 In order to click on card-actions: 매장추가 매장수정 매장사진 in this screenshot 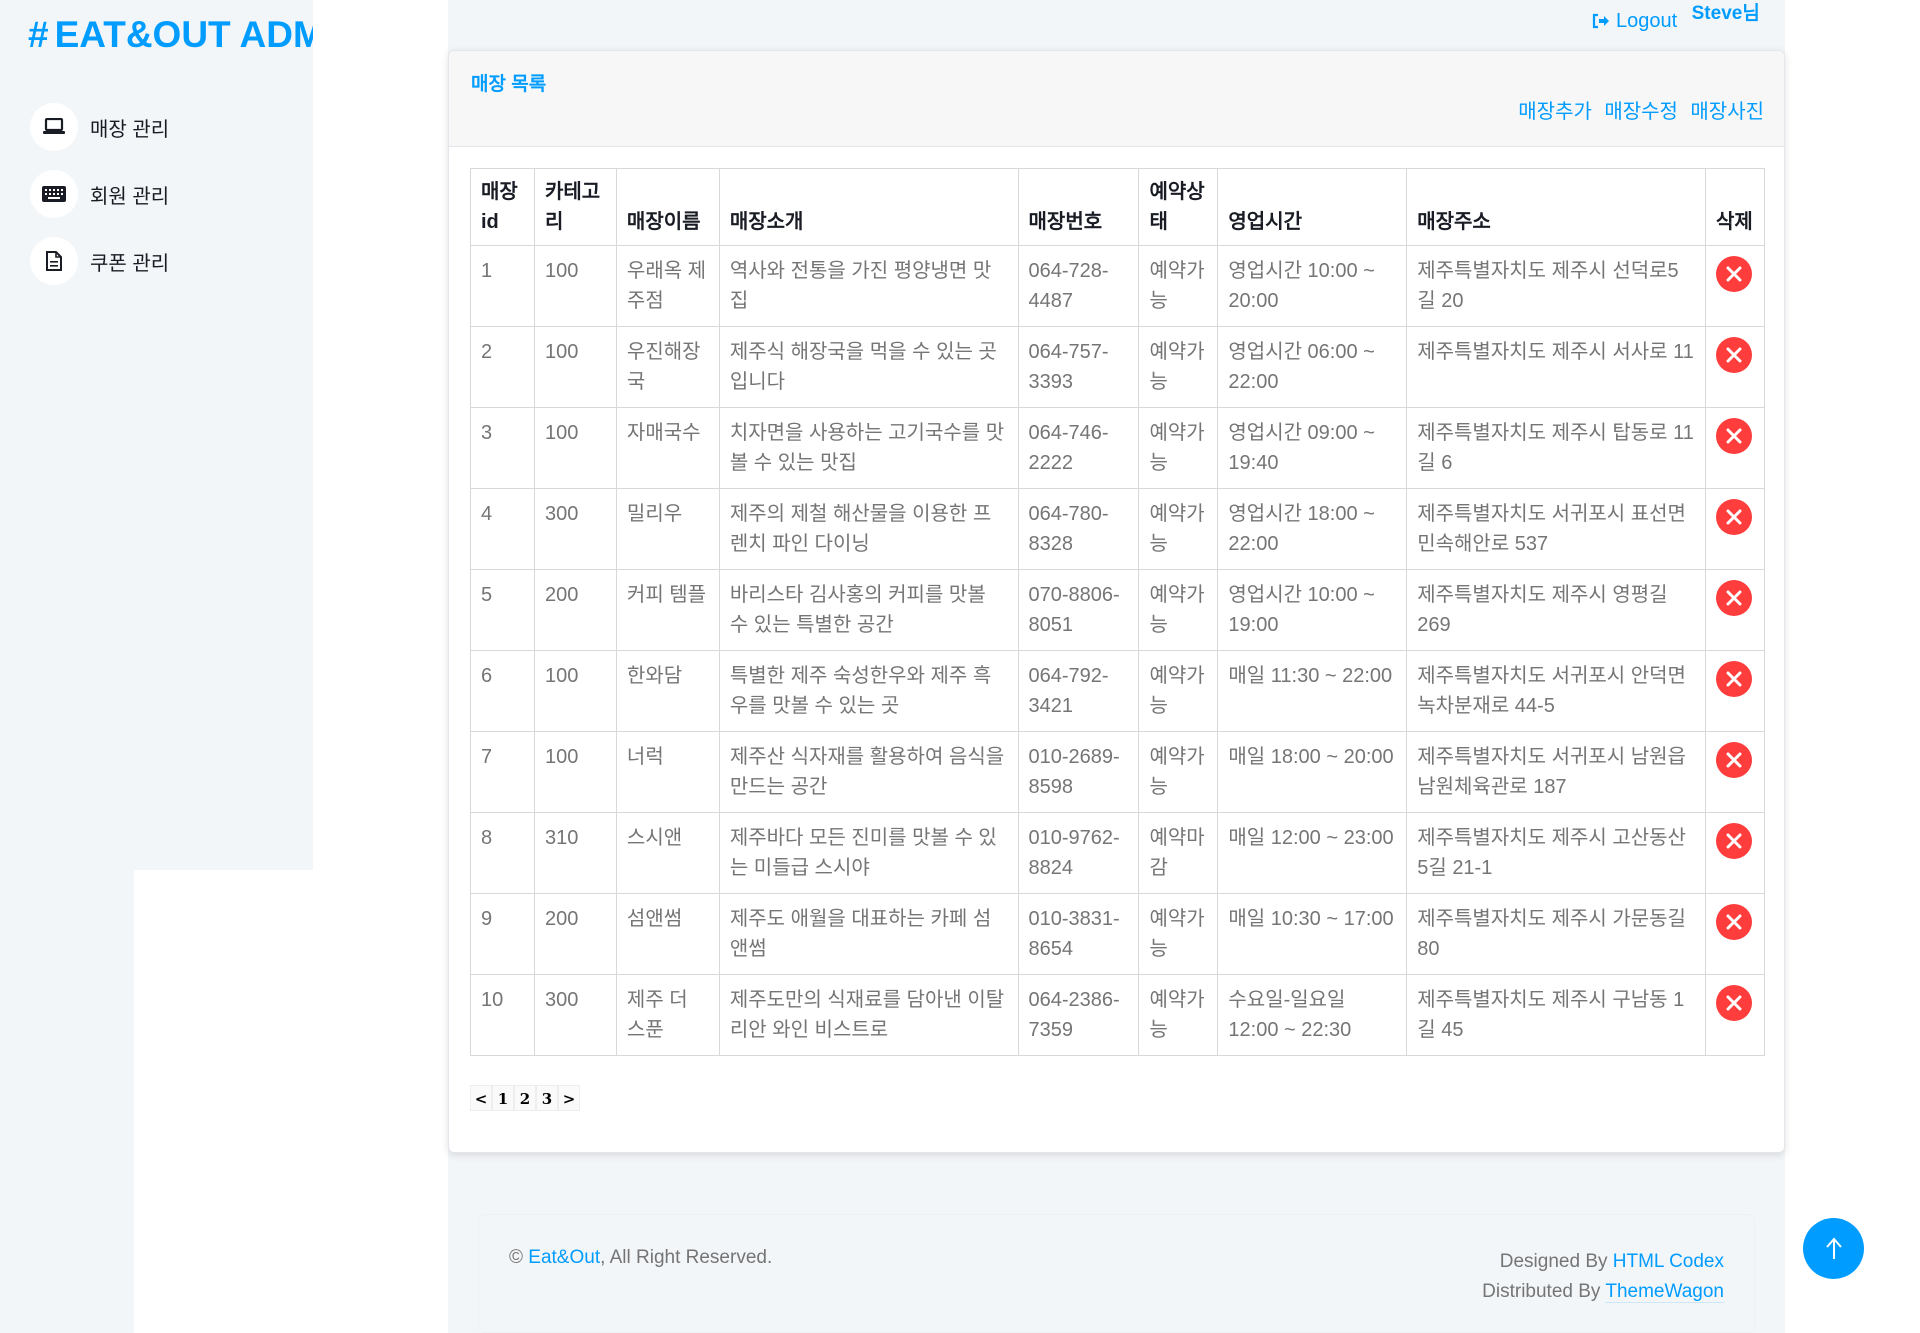, I will do `click(1637, 109)`.